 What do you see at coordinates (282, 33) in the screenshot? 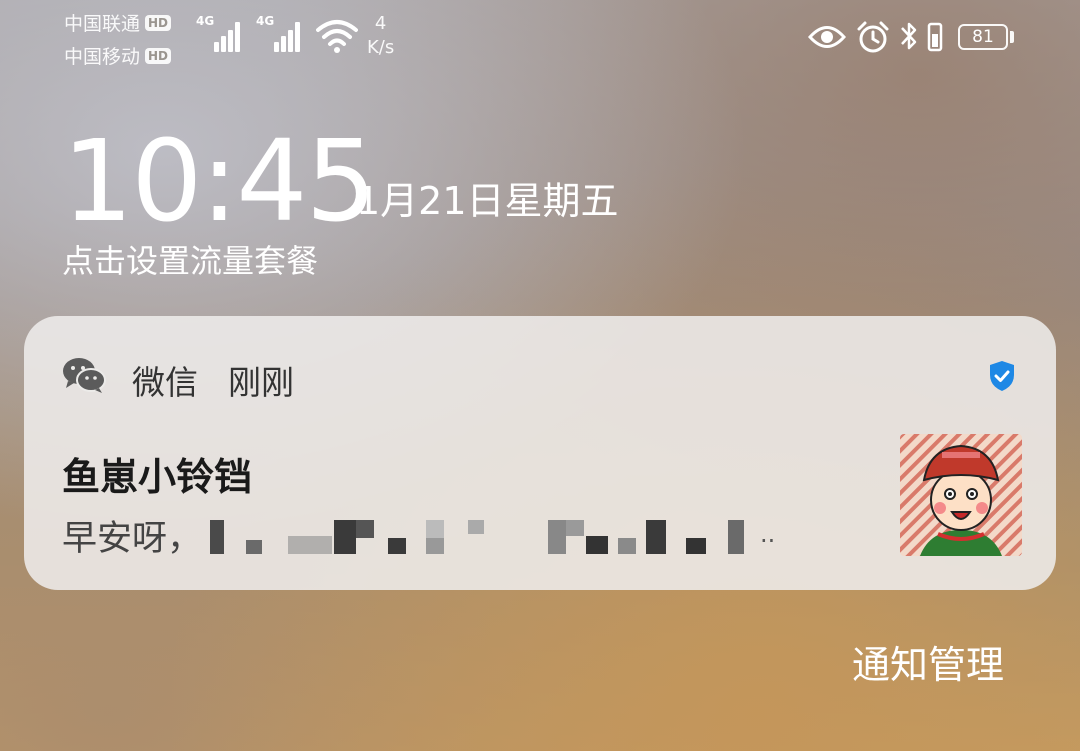
I see `signal-2-icon: 4G` at bounding box center [282, 33].